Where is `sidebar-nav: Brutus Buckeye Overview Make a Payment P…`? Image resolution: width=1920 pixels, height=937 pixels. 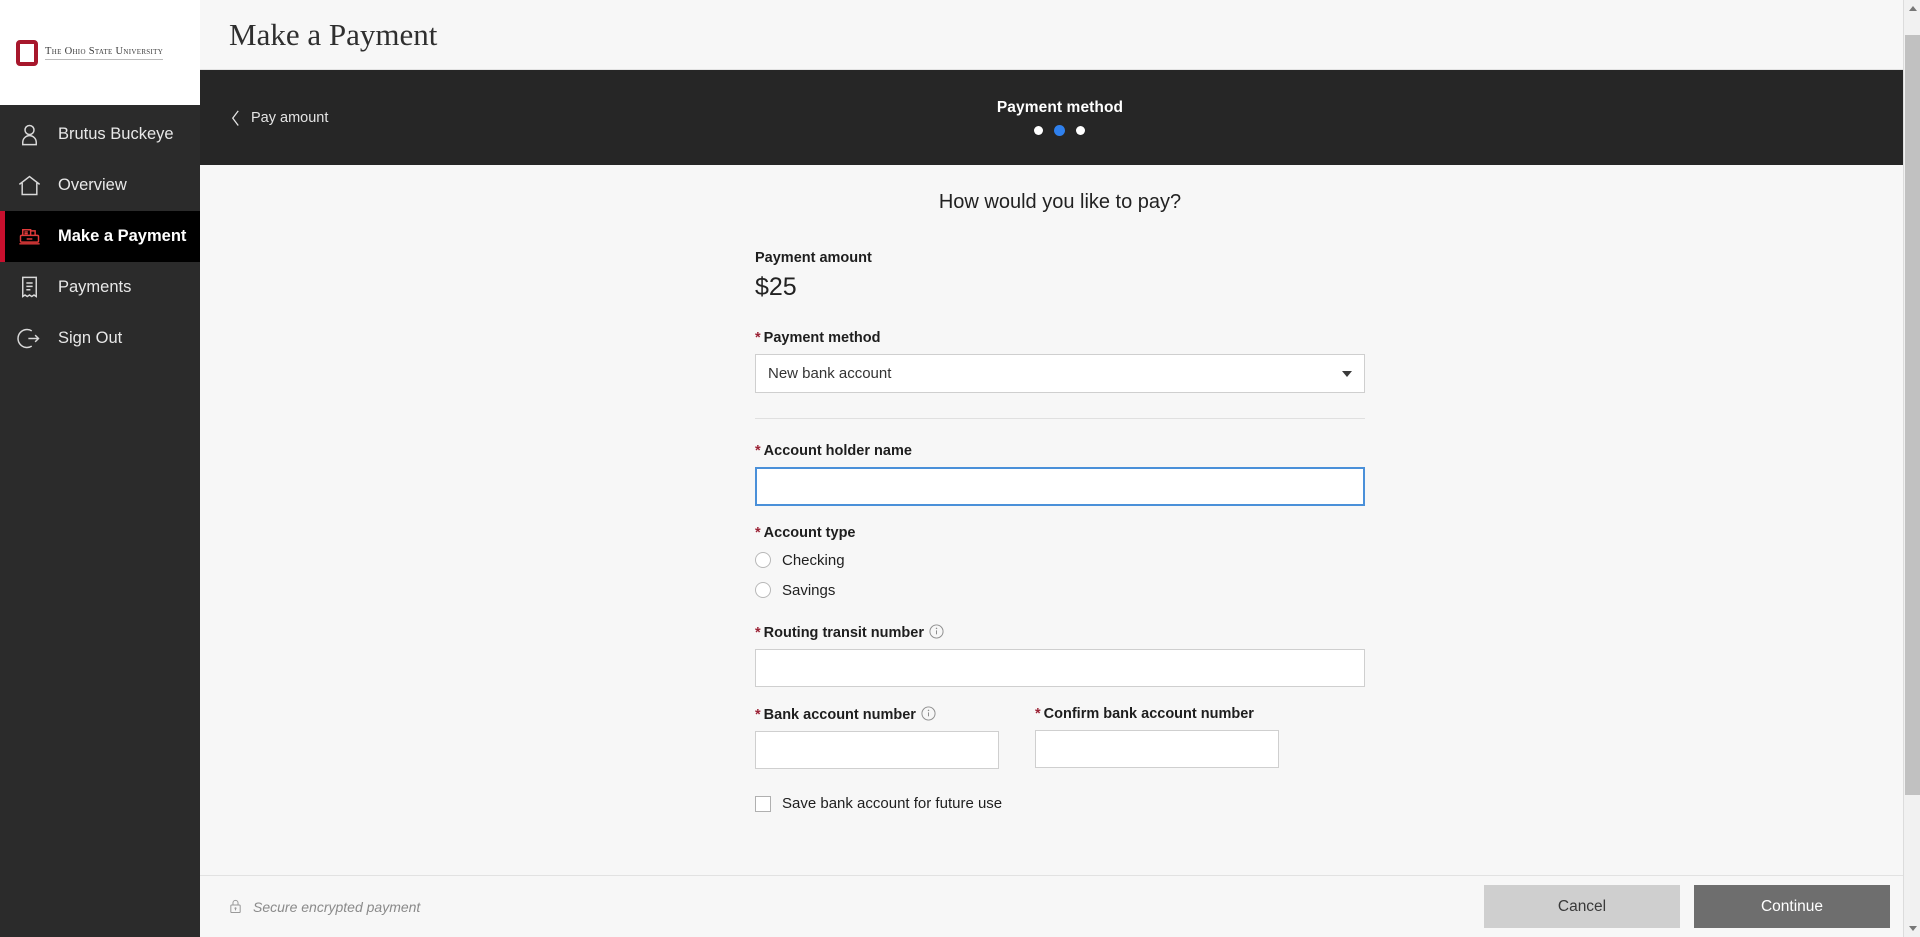 sidebar-nav: Brutus Buckeye Overview Make a Payment P… is located at coordinates (100, 234).